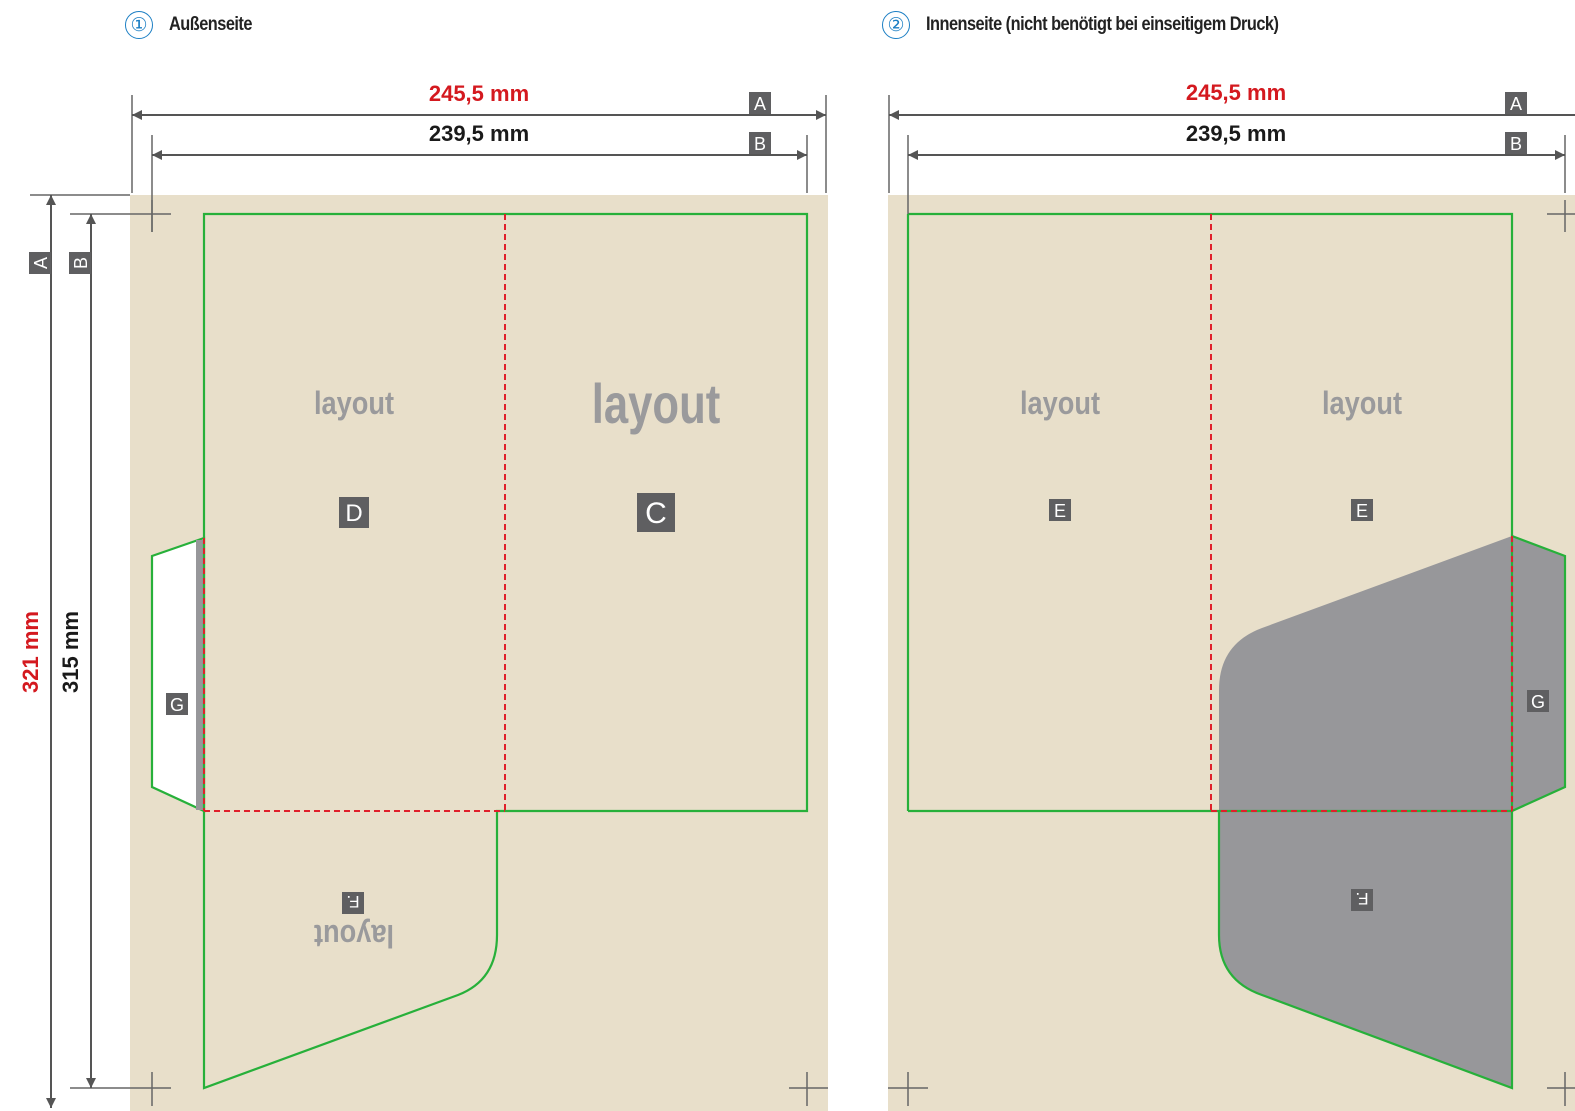 This screenshot has height=1111, width=1575. I want to click on badge-g-outer: G, so click(177, 704).